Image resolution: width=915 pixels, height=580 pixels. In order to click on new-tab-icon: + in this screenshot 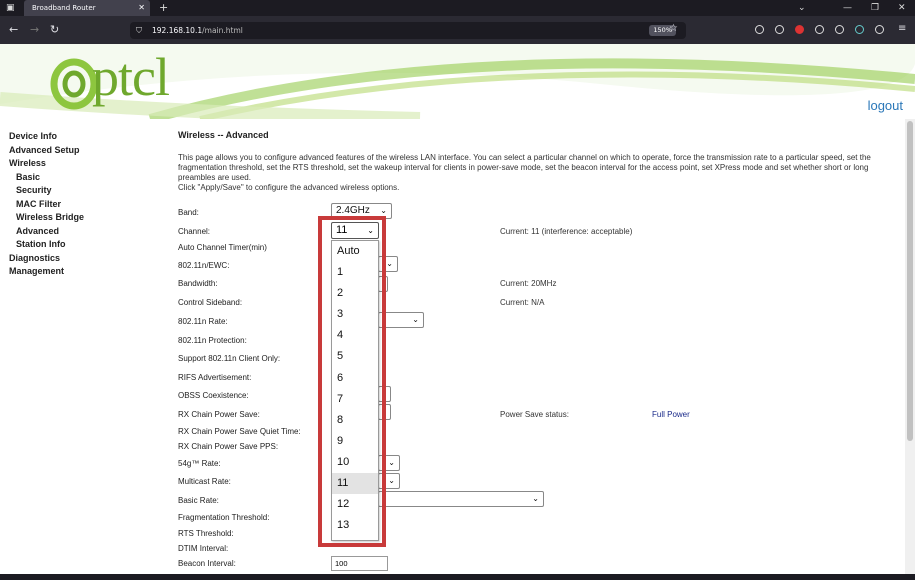, I will do `click(163, 8)`.